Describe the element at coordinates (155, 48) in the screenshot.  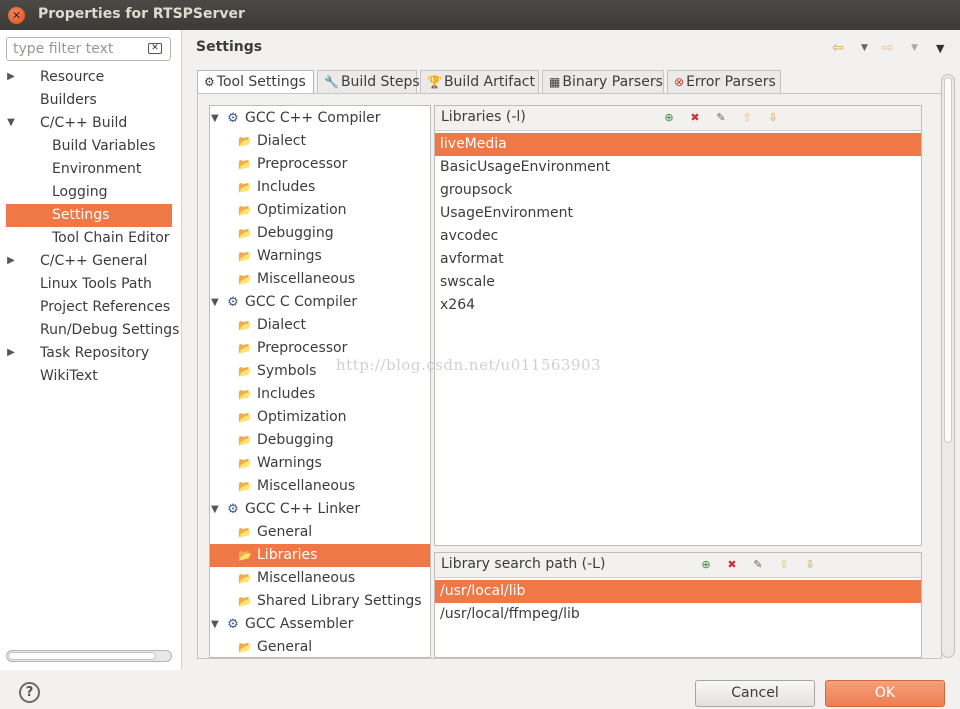
I see `clear-filter-icon: ✕` at that location.